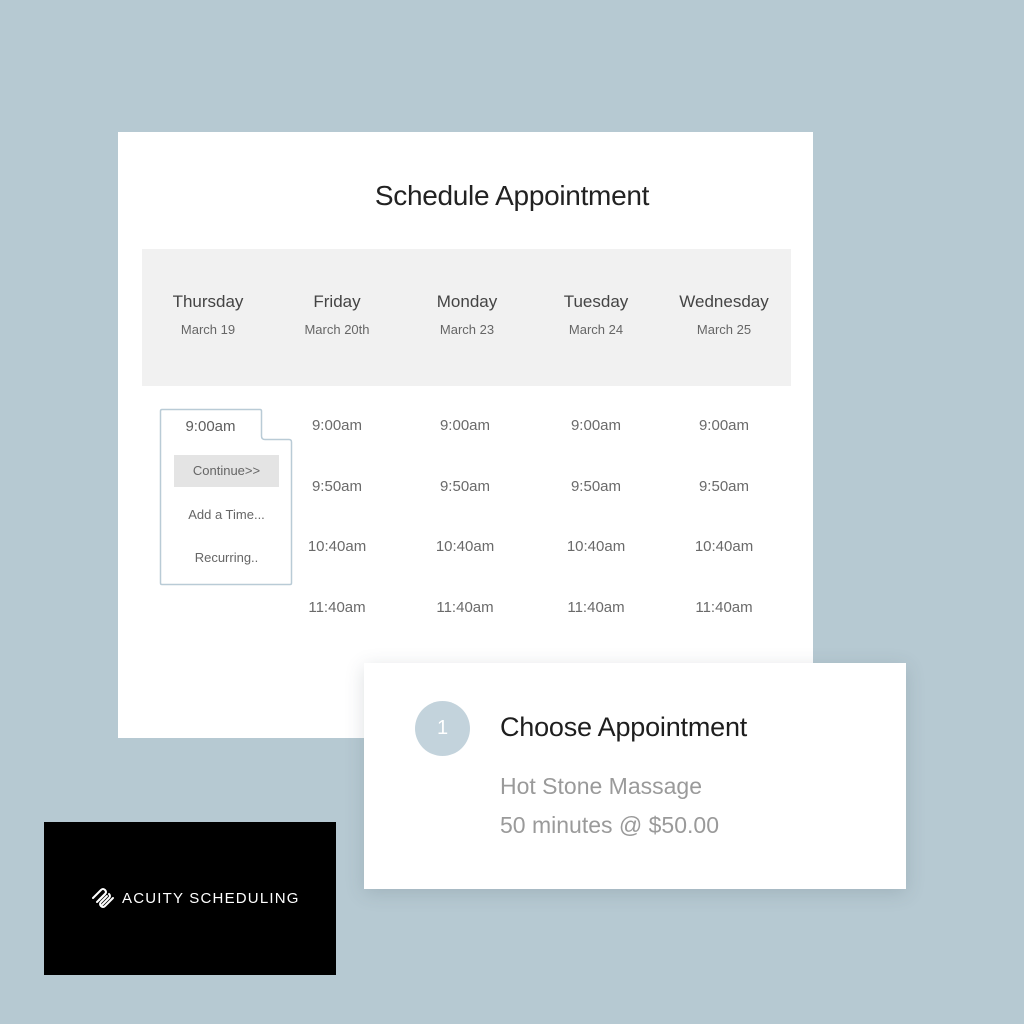 The image size is (1024, 1024). What do you see at coordinates (724, 486) in the screenshot?
I see `time-slot-wednesday: 9:50am` at bounding box center [724, 486].